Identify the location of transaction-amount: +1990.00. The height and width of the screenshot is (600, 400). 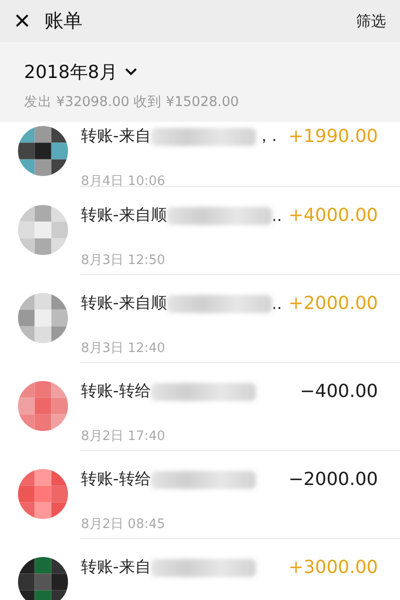
(333, 136).